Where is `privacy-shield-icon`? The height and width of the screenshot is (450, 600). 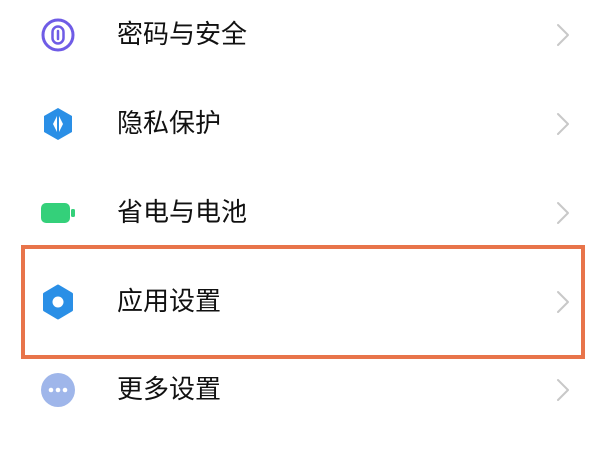
privacy-shield-icon is located at coordinates (58, 124).